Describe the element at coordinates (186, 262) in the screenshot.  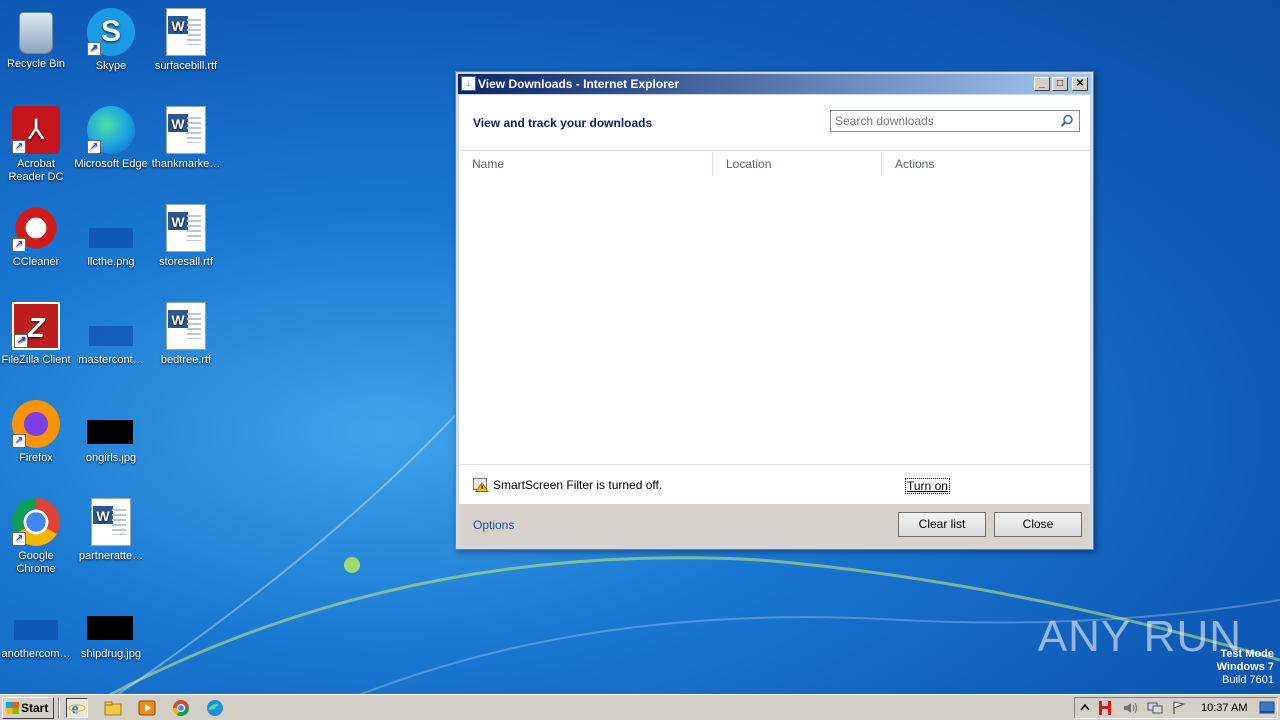
I see `icon-label: storesall.rtf` at that location.